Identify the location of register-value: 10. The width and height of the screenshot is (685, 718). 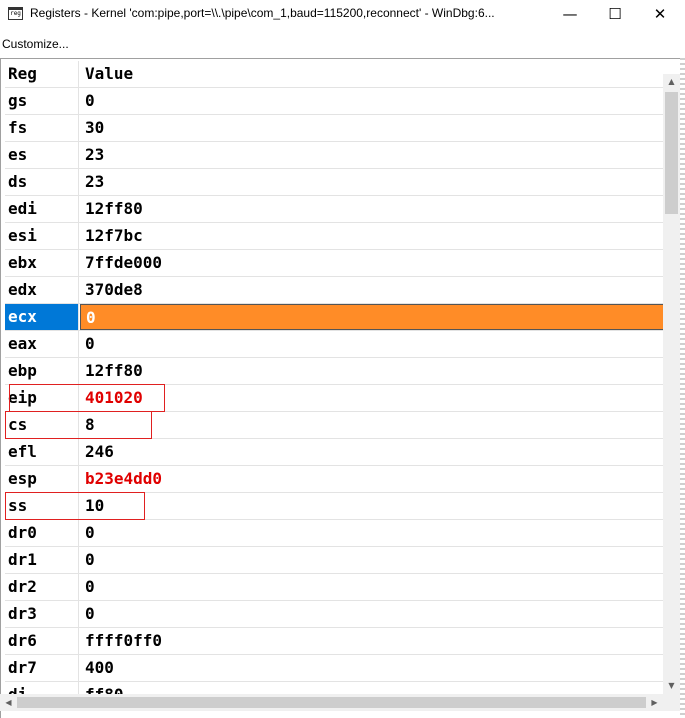
(373, 506).